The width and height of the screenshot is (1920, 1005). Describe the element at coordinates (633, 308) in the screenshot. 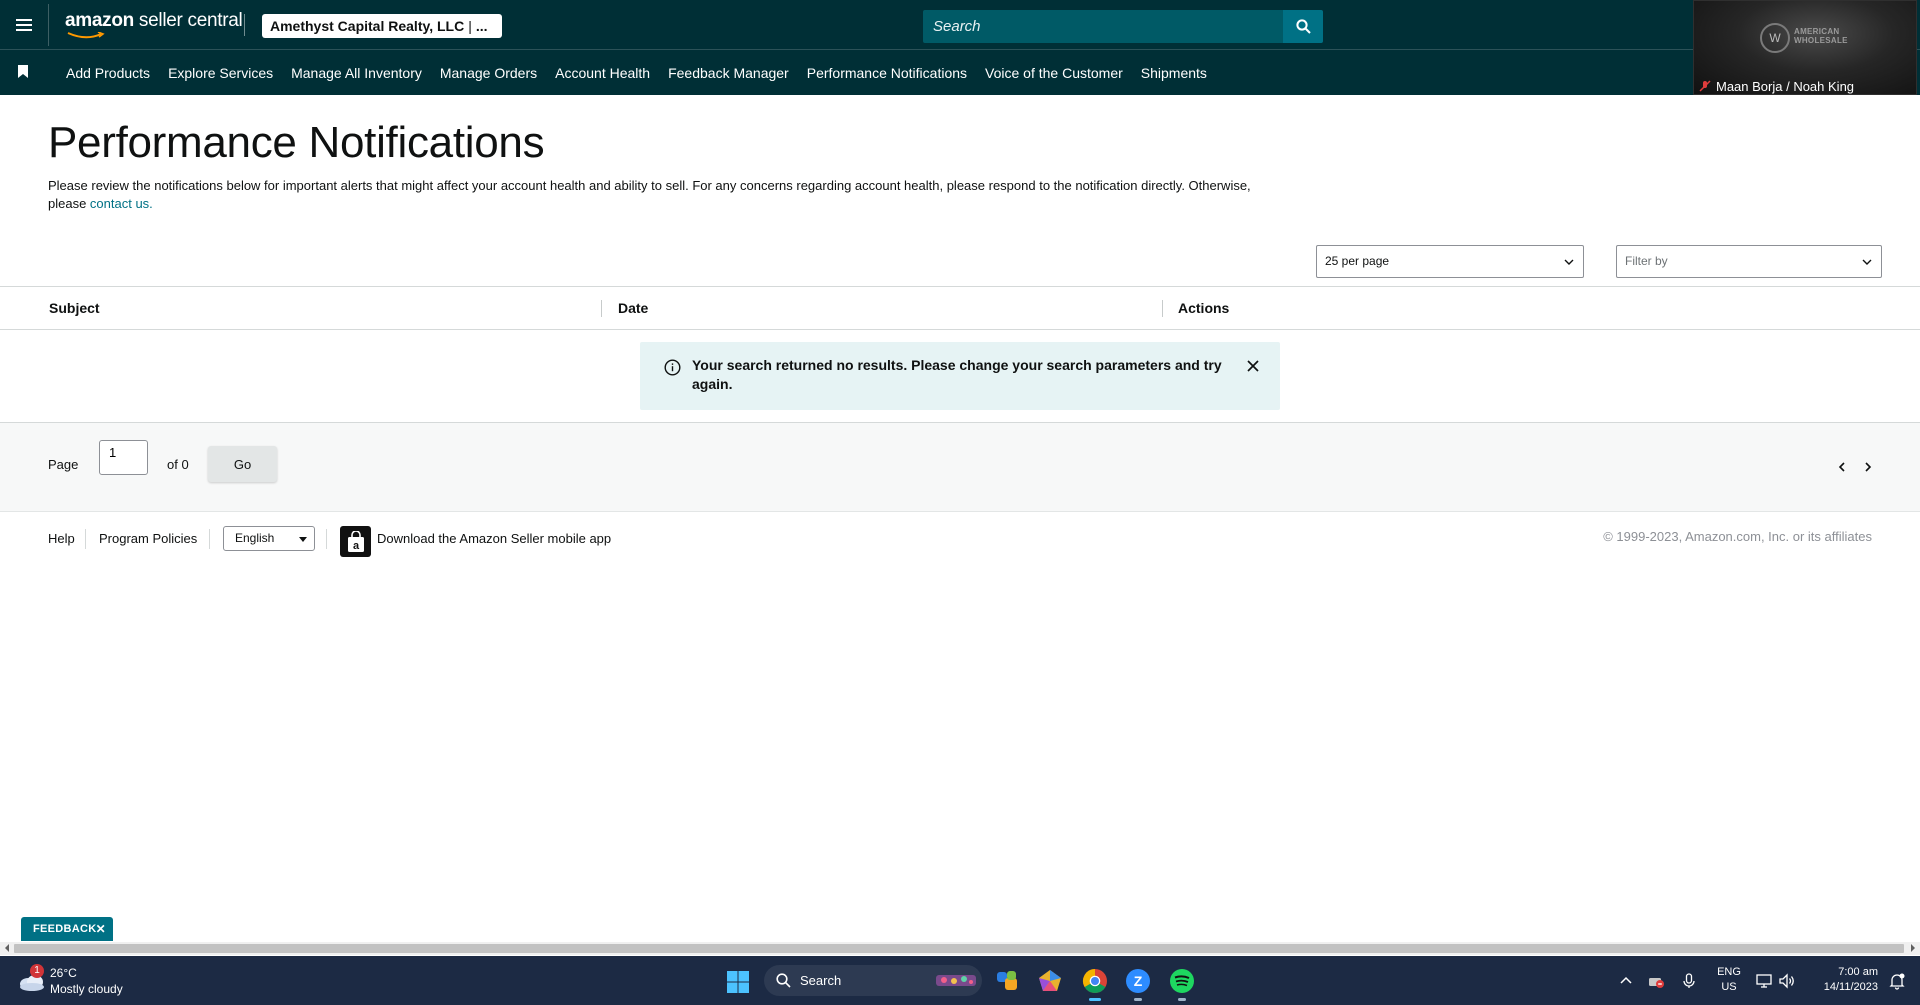

I see `column-header-date: Date` at that location.